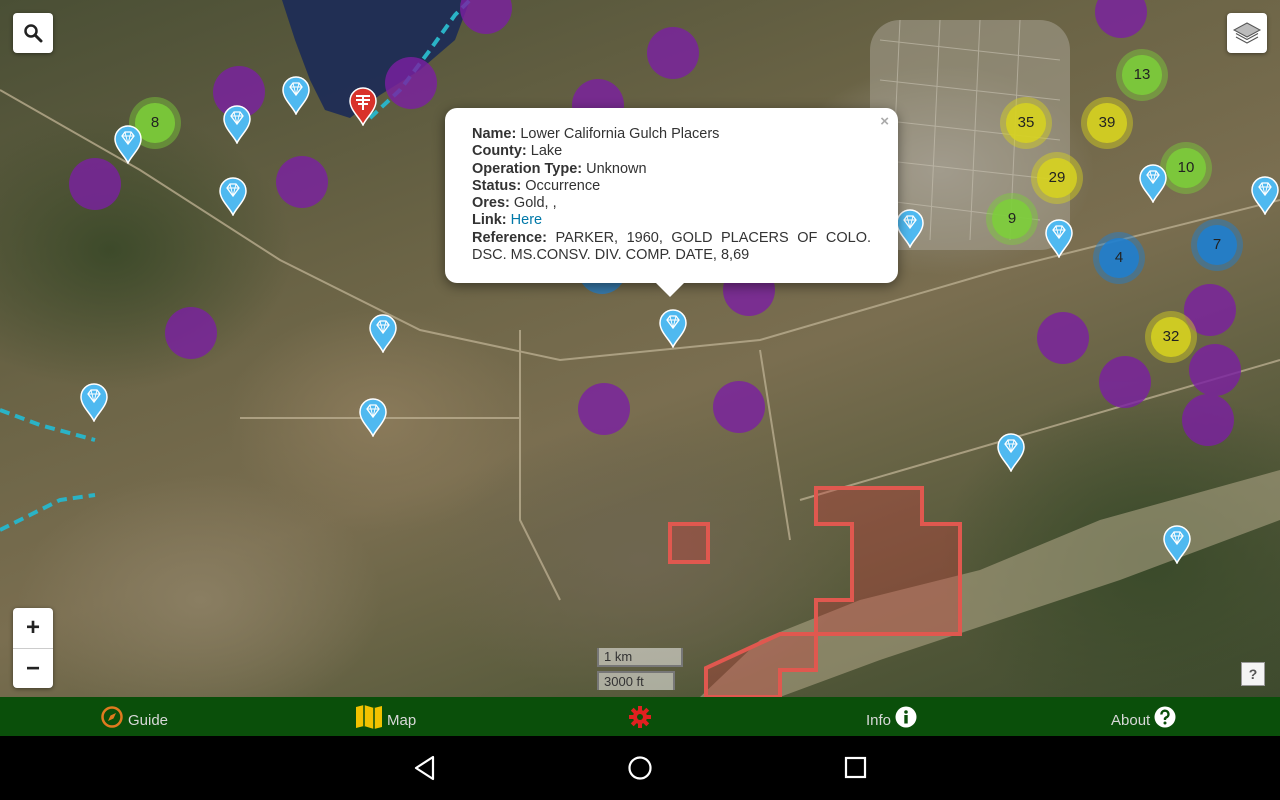  Describe the element at coordinates (636, 680) in the screenshot. I see `scale-bar-imperial: 3000 ft` at that location.